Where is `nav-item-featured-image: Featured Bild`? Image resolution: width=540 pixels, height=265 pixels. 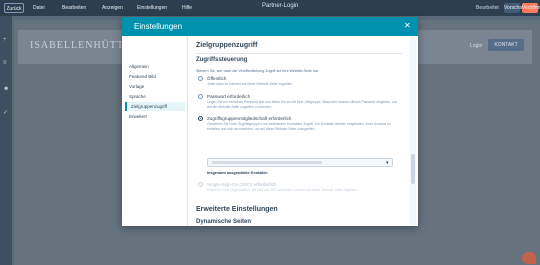 nav-item-featured-image: Featured Bild is located at coordinates (155, 76).